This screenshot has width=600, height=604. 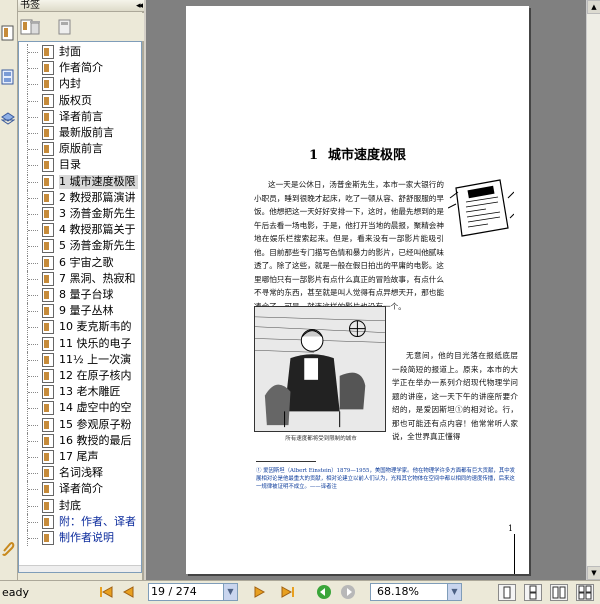 I want to click on bookmark-item: 封底, so click(x=80, y=505).